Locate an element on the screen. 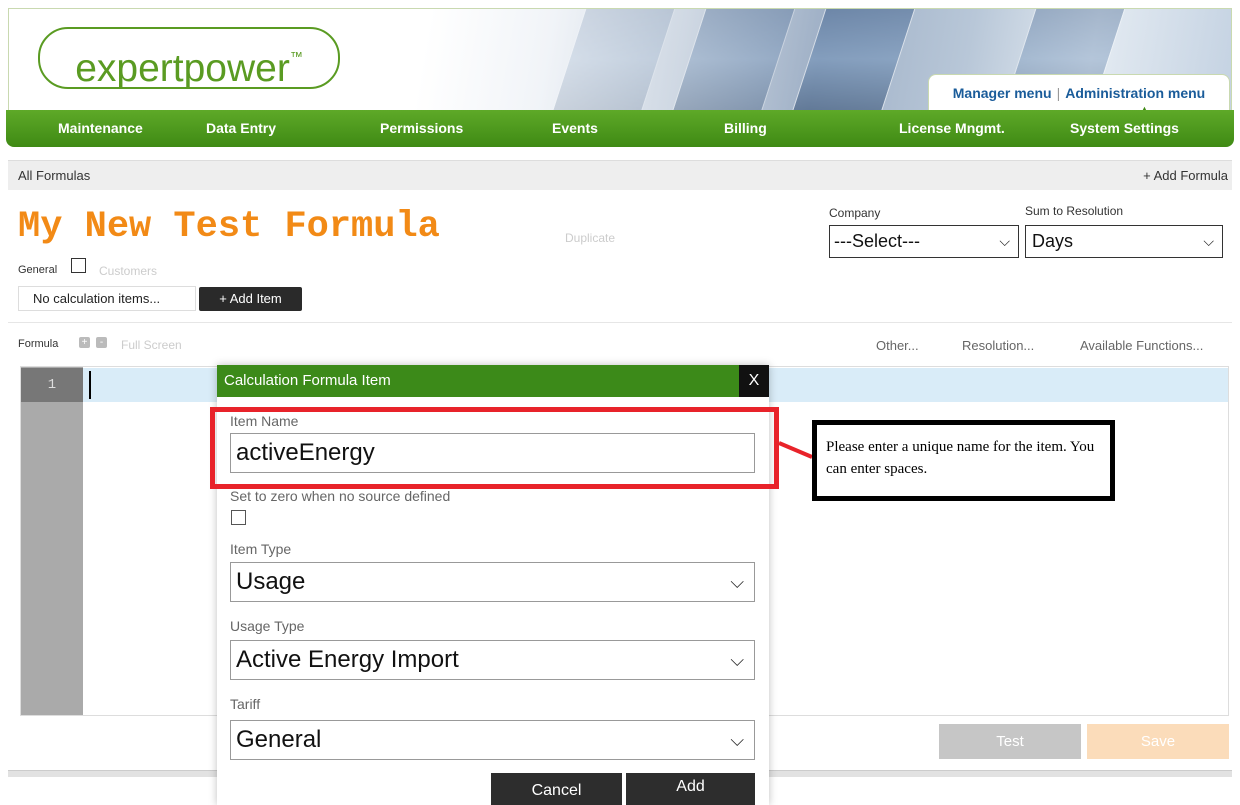  nav-permissions: Permissions is located at coordinates (421, 128).